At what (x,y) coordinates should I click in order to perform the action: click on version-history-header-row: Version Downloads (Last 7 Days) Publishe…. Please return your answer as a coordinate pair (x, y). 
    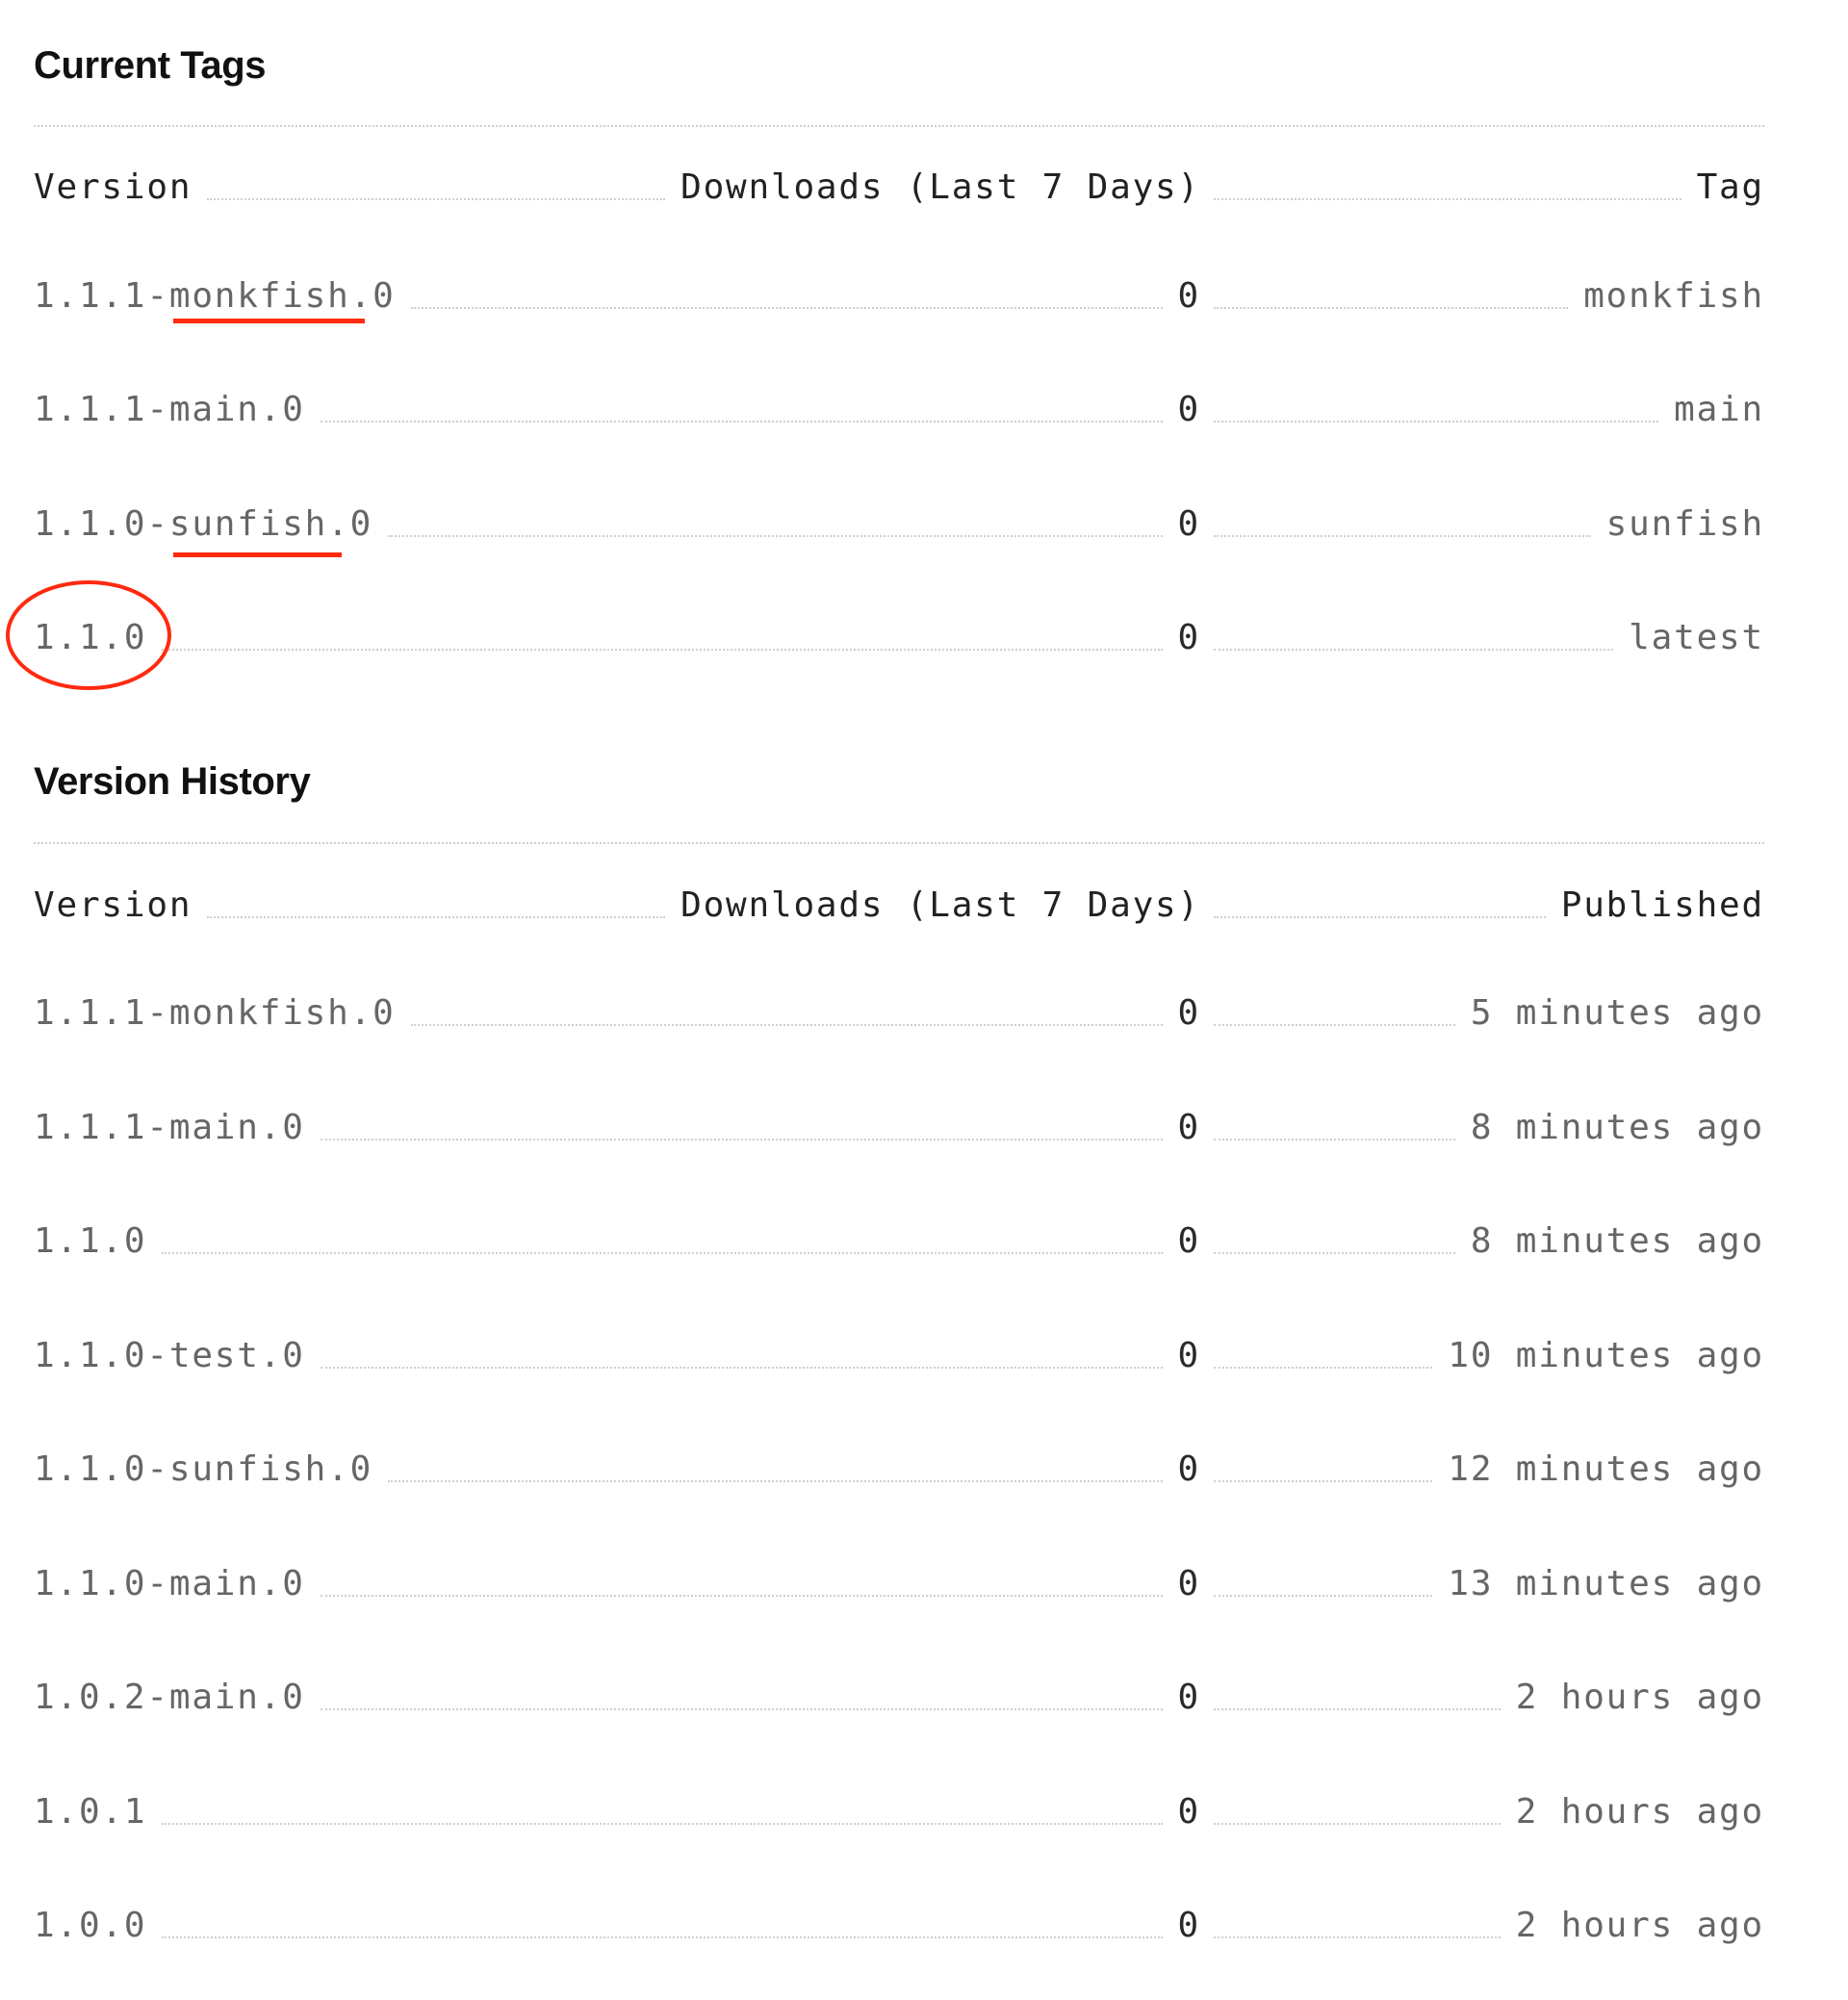
    Looking at the image, I should click on (899, 906).